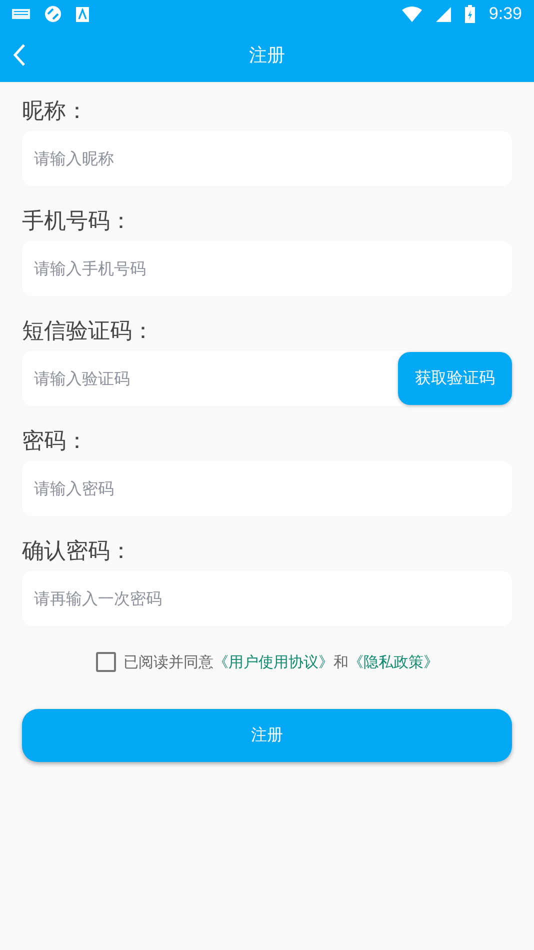  Describe the element at coordinates (55, 442) in the screenshot. I see `field-label: 密码：` at that location.